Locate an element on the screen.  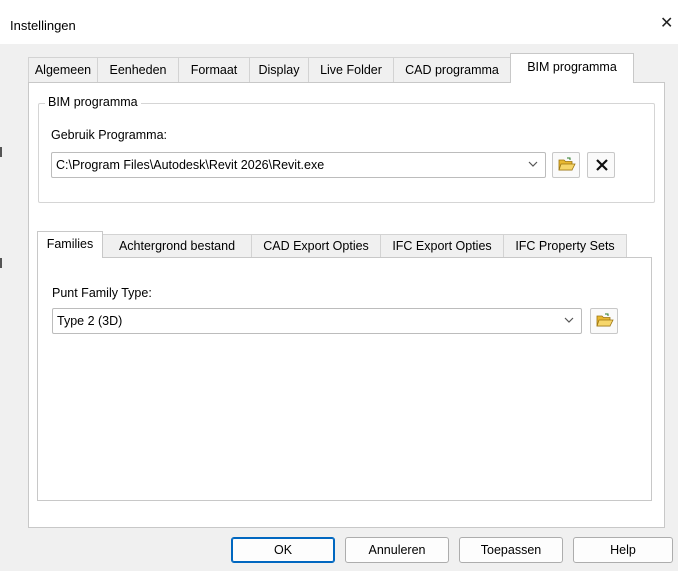
tab-label: Display is located at coordinates (279, 70).